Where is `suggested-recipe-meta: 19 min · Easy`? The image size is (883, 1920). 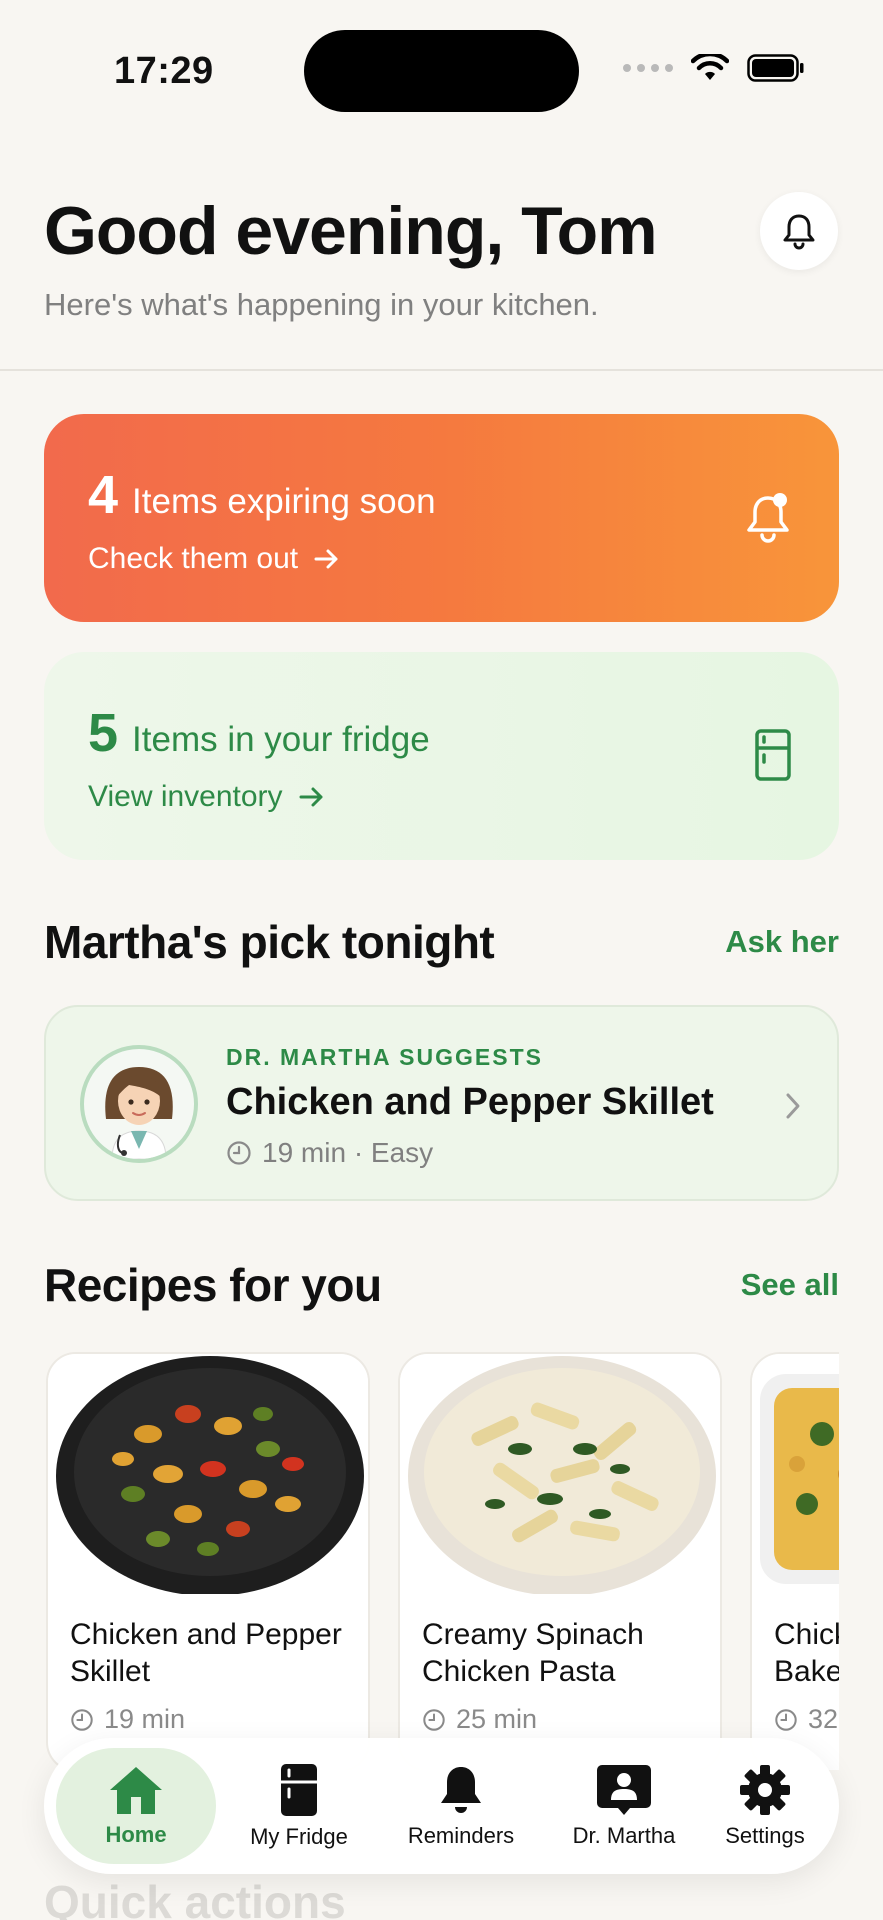 suggested-recipe-meta: 19 min · Easy is located at coordinates (329, 1153).